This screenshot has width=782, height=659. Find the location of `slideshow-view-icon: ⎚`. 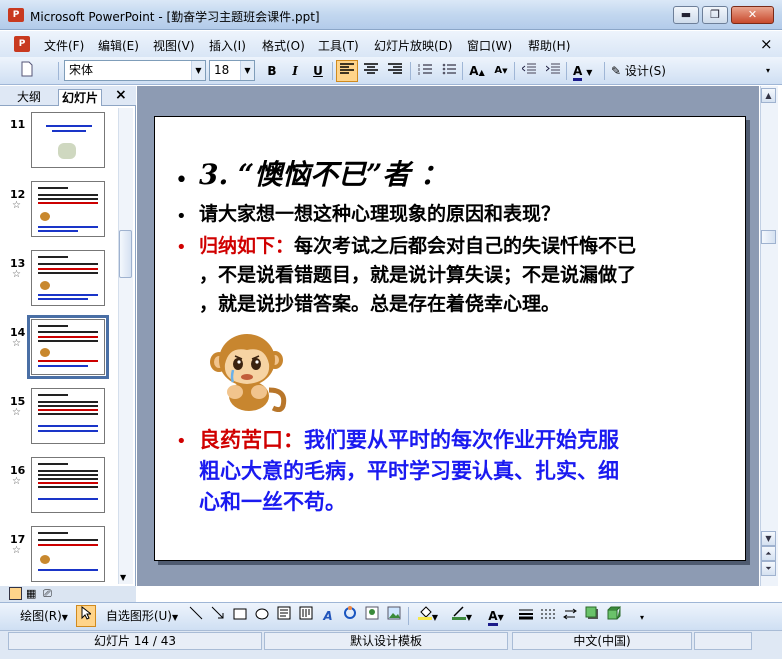

slideshow-view-icon: ⎚ is located at coordinates (49, 593).